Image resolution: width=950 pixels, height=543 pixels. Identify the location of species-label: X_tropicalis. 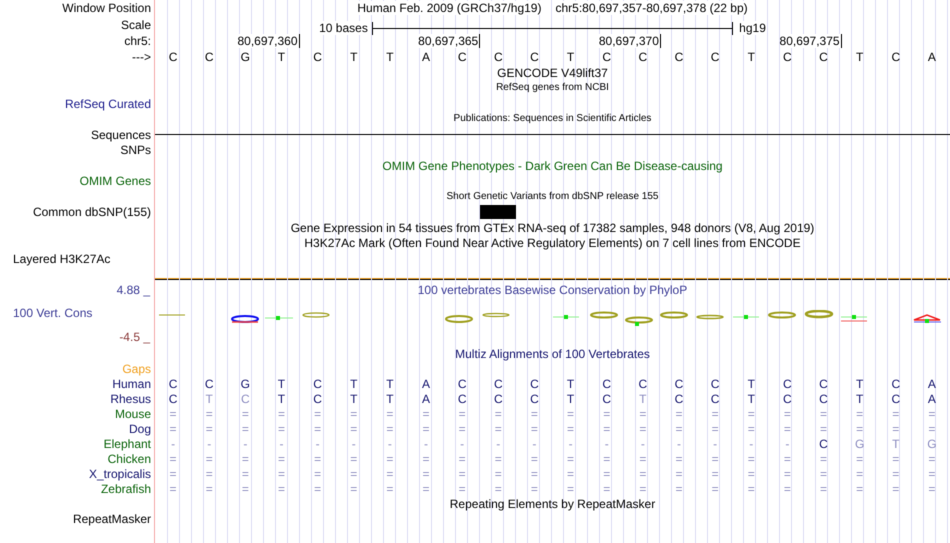
(119, 474).